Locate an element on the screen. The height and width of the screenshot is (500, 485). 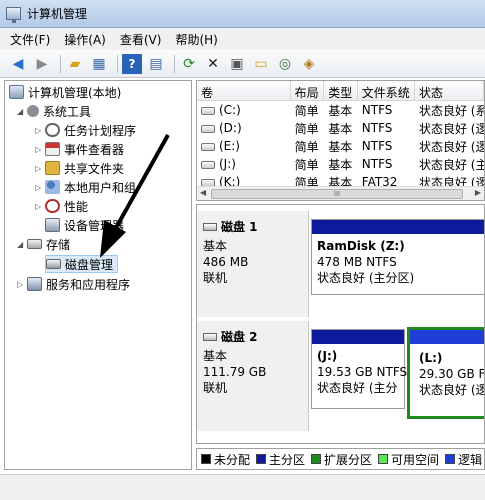
column-header-volume: 卷 is located at coordinates (244, 90).